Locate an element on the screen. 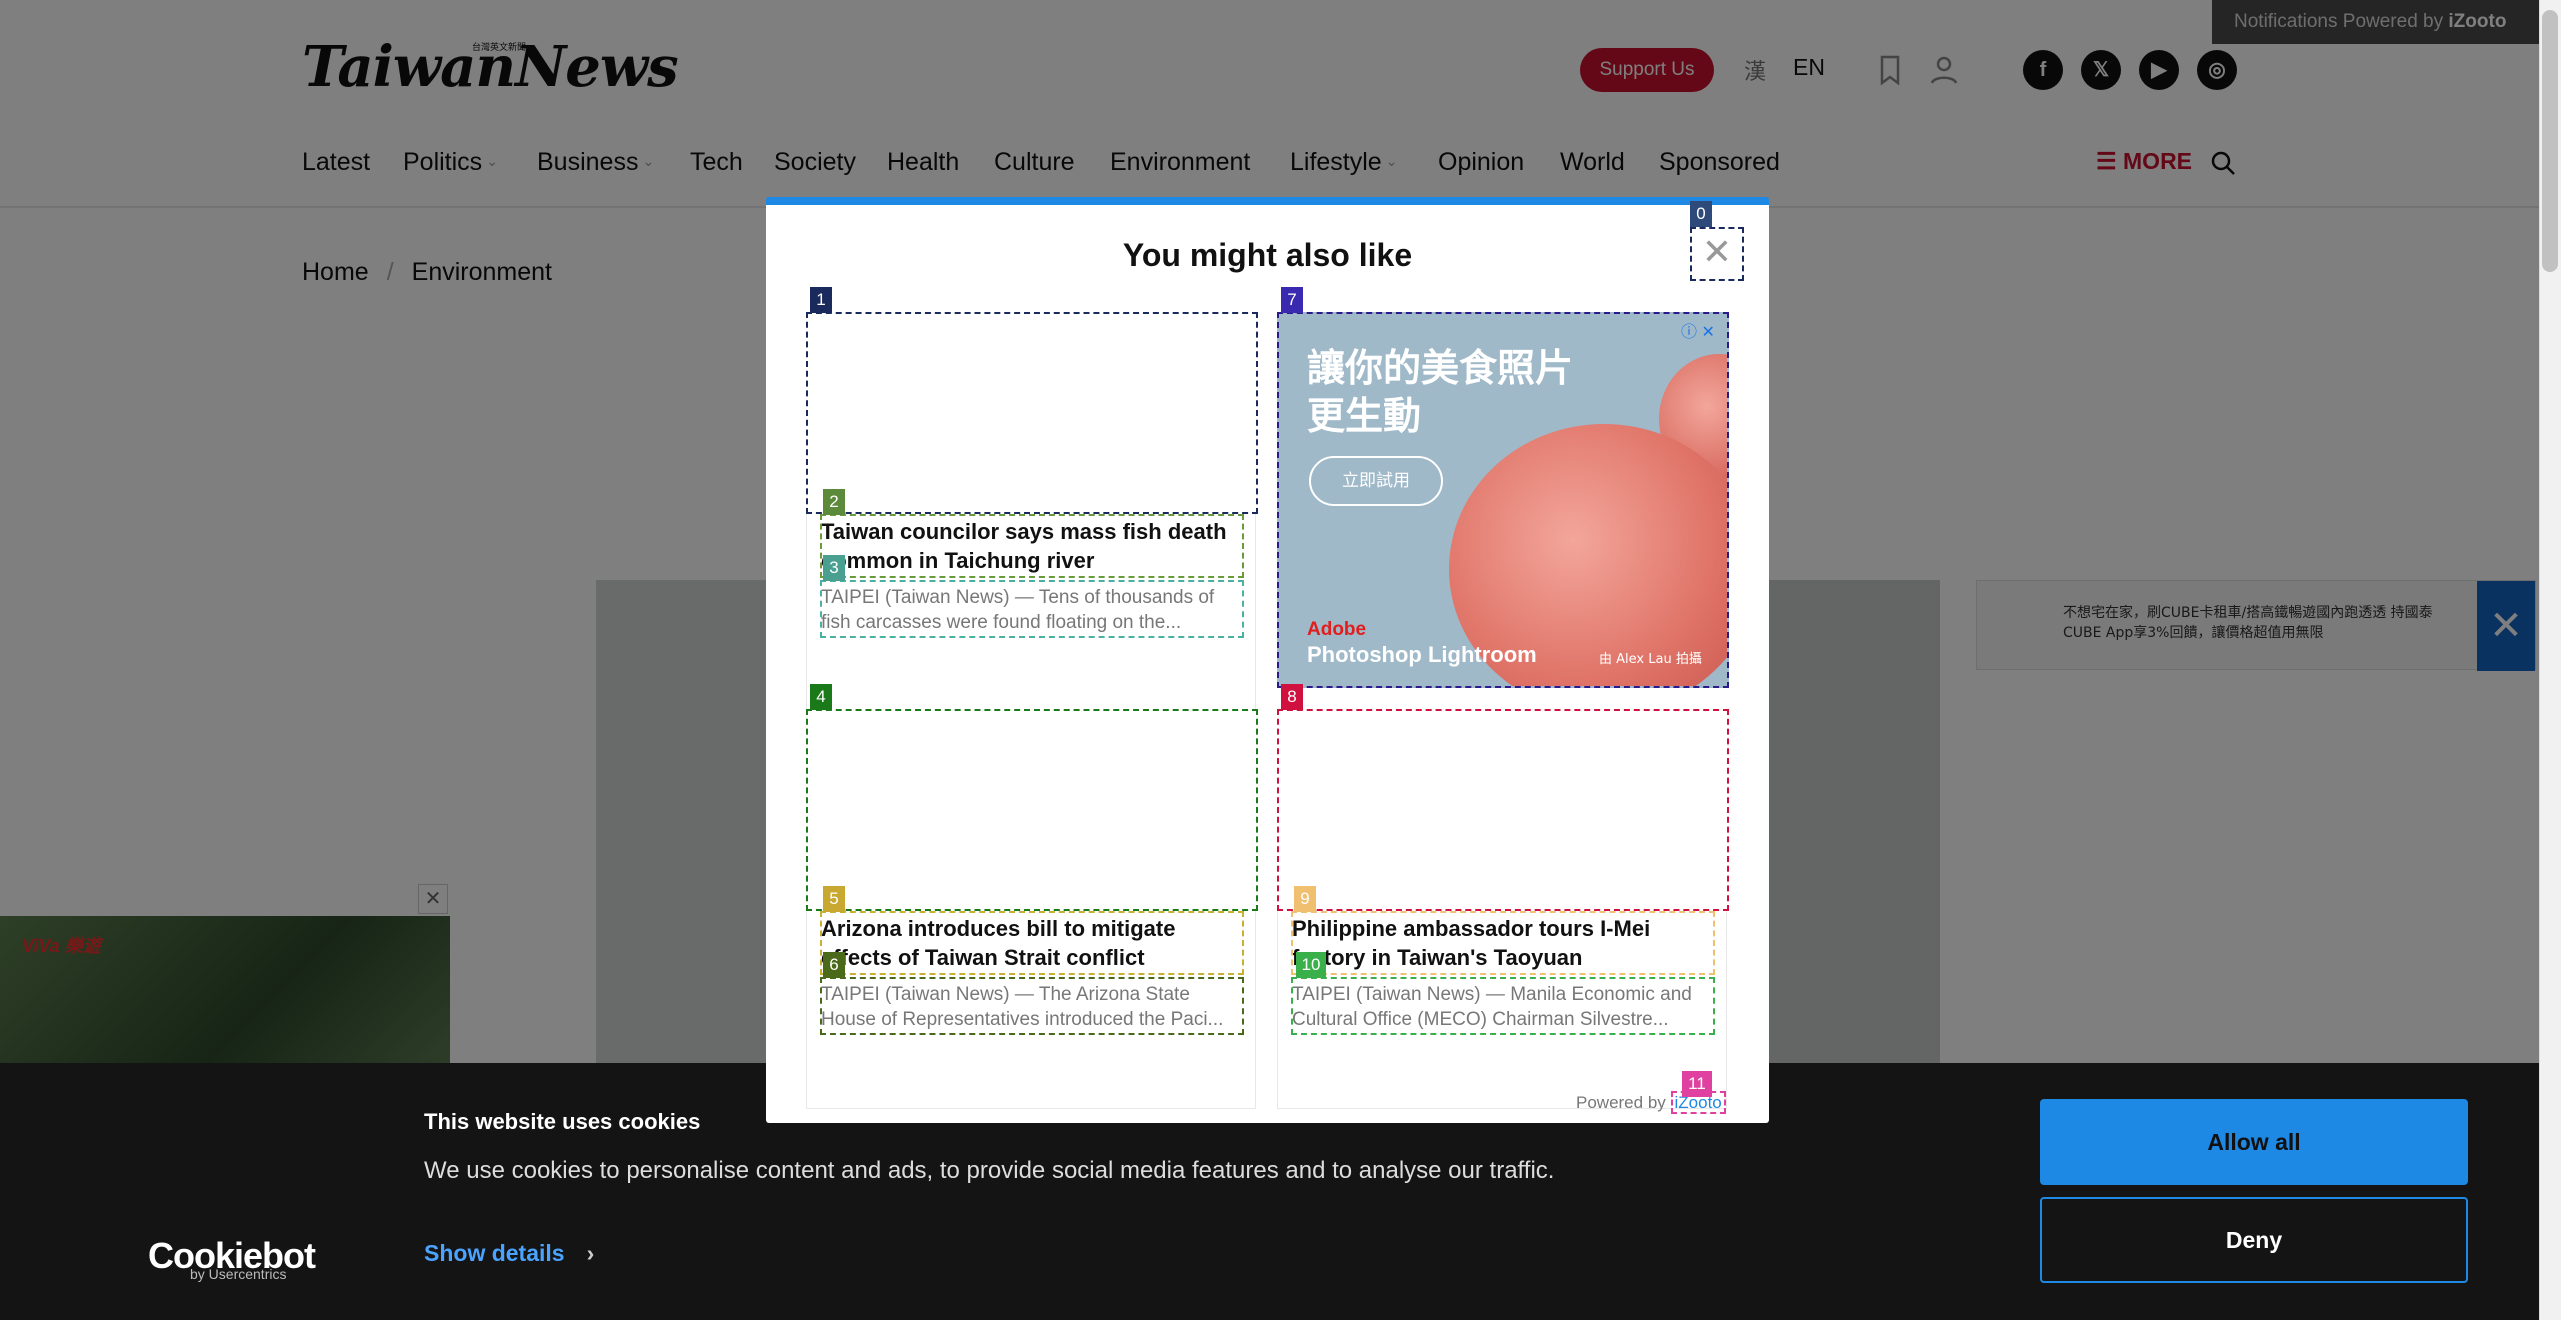 This screenshot has width=2561, height=1320. ad-headline: 讓你的美食照片 更生動 is located at coordinates (1440, 392).